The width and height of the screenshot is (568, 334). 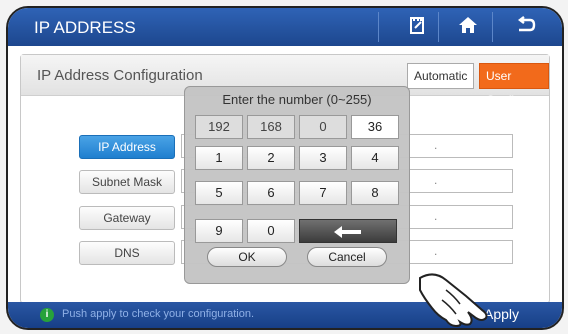 I want to click on left-arrow-icon, so click(x=347, y=231).